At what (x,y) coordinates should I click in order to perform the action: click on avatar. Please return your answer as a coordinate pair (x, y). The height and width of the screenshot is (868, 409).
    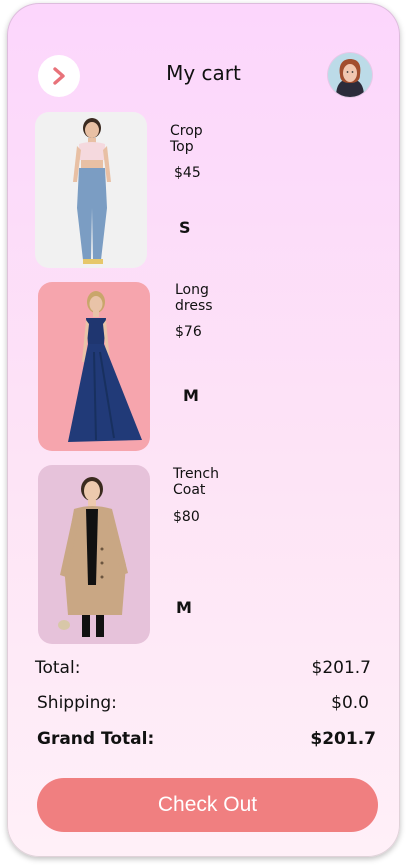
    Looking at the image, I should click on (350, 75).